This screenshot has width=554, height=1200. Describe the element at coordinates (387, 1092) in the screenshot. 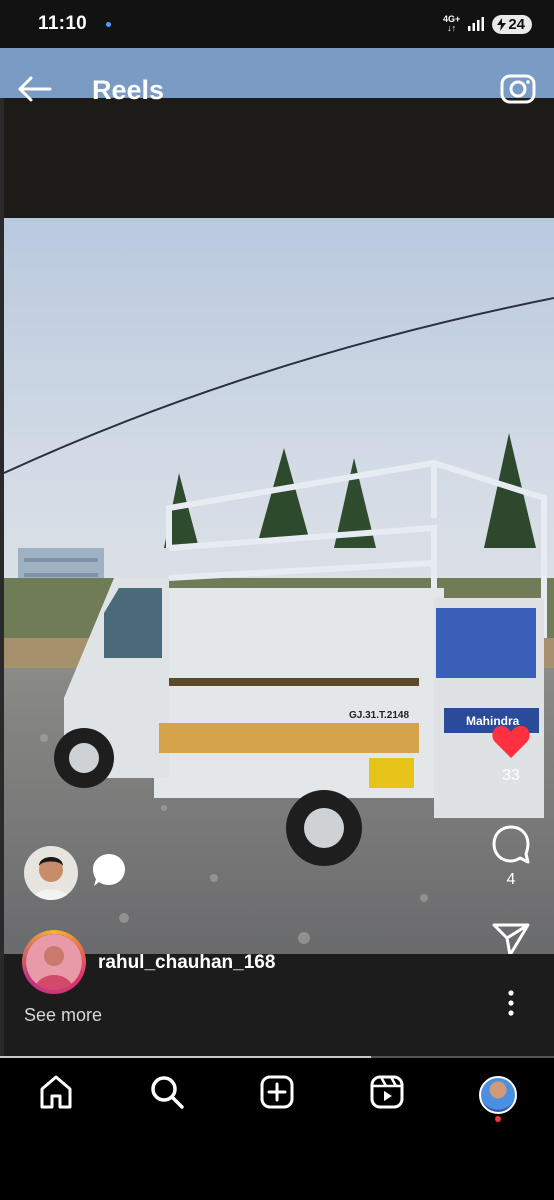

I see `reels-icon` at that location.